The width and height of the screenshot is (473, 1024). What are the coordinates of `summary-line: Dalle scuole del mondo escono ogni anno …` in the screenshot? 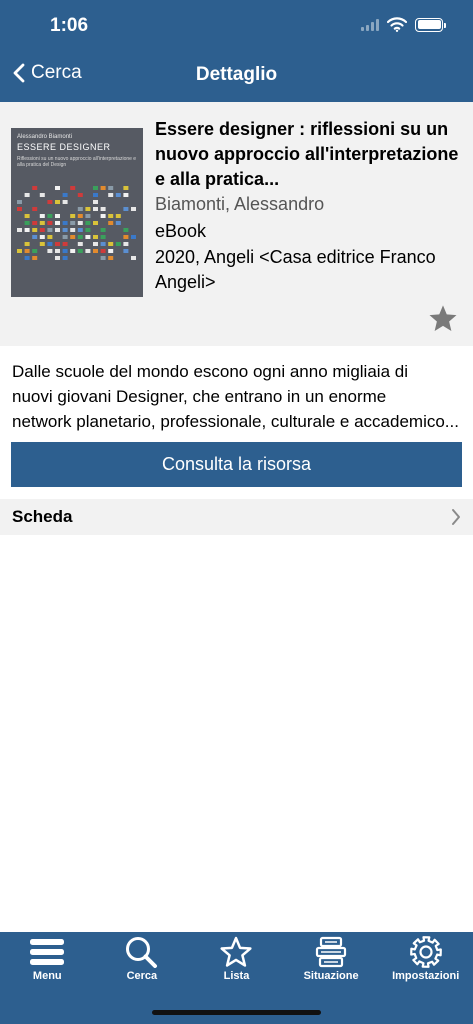 It's located at (210, 371).